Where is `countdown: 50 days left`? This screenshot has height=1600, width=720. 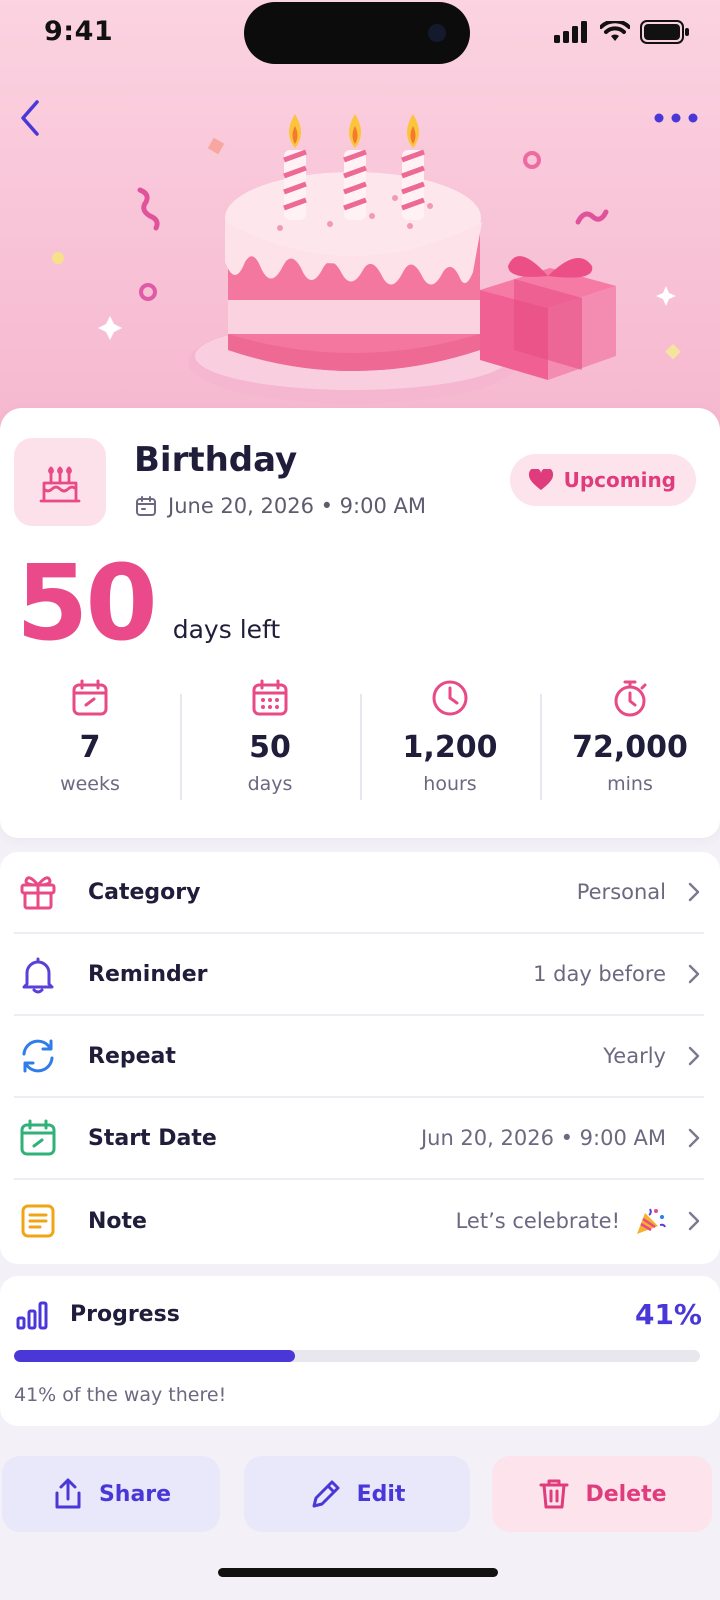 countdown: 50 days left is located at coordinates (148, 603).